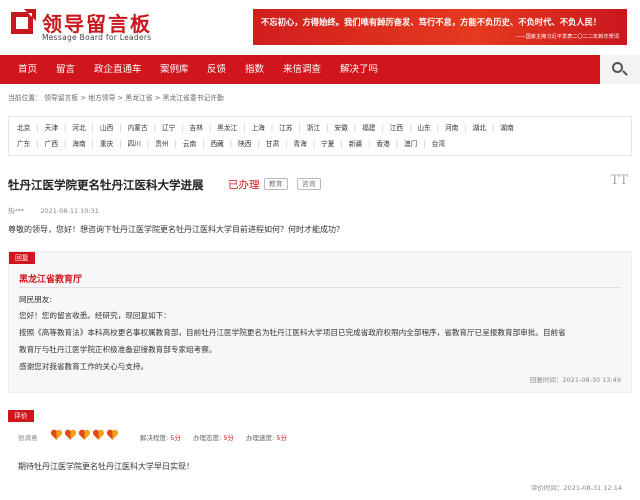  I want to click on region-link: 宁夏, so click(327, 144).